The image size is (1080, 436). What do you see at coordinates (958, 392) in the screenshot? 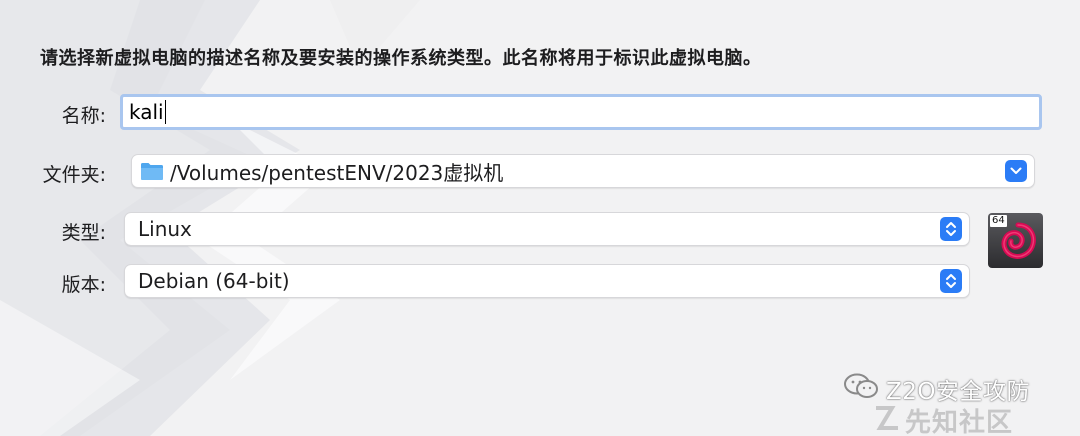
I see `wechat-watermark: Z2O安全攻防` at bounding box center [958, 392].